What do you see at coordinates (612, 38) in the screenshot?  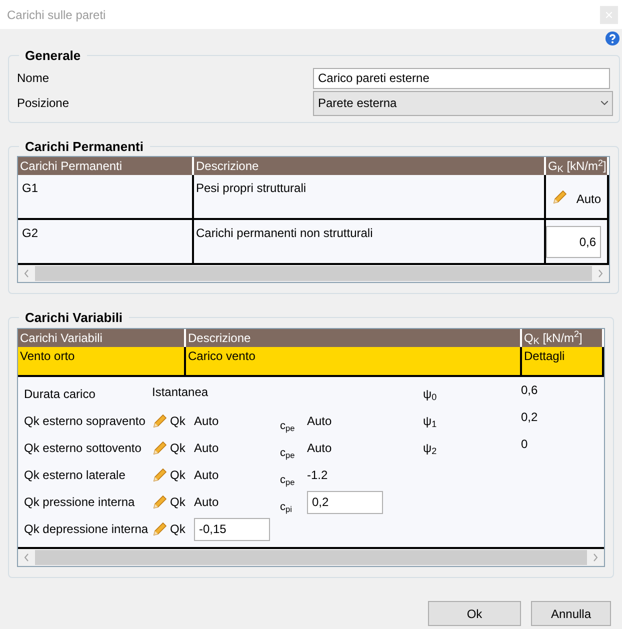 I see `help-icon` at bounding box center [612, 38].